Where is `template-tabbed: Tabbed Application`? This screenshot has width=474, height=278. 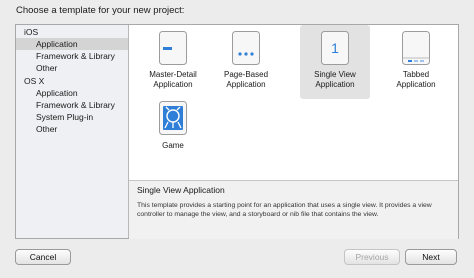
template-tabbed: Tabbed Application is located at coordinates (416, 62).